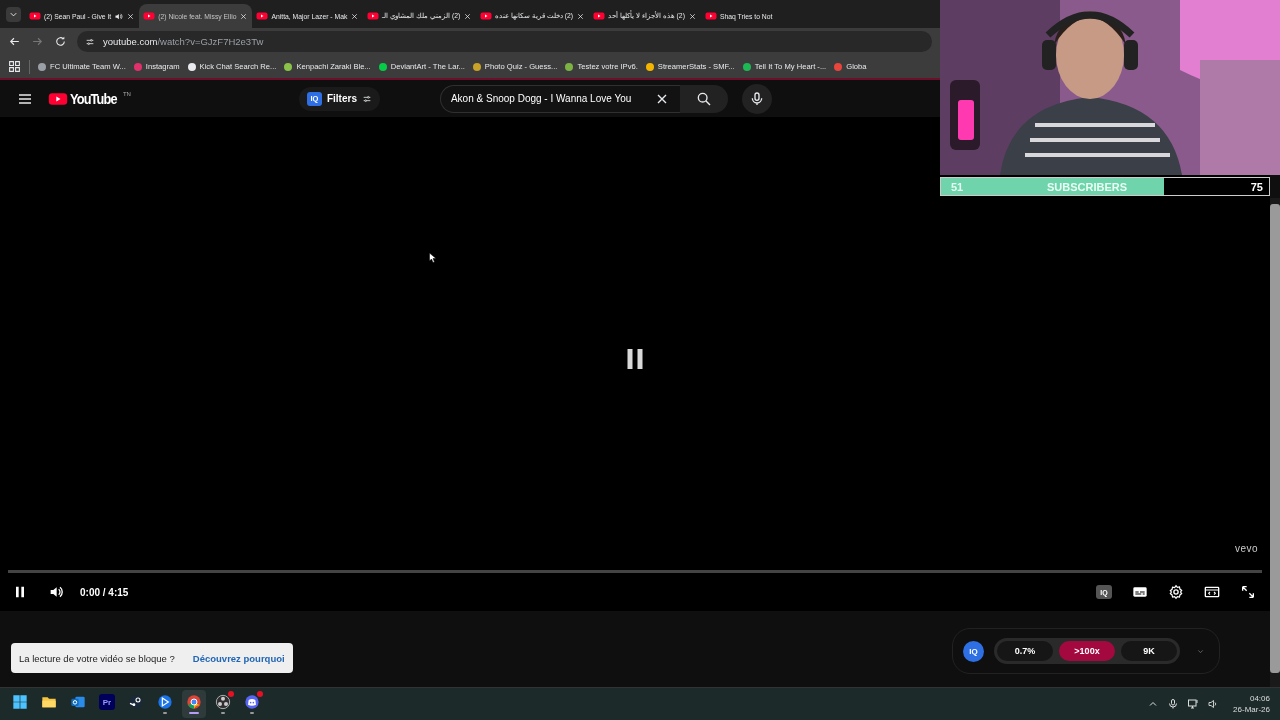 The height and width of the screenshot is (720, 1280). What do you see at coordinates (13, 14) in the screenshot?
I see `tab-list-button` at bounding box center [13, 14].